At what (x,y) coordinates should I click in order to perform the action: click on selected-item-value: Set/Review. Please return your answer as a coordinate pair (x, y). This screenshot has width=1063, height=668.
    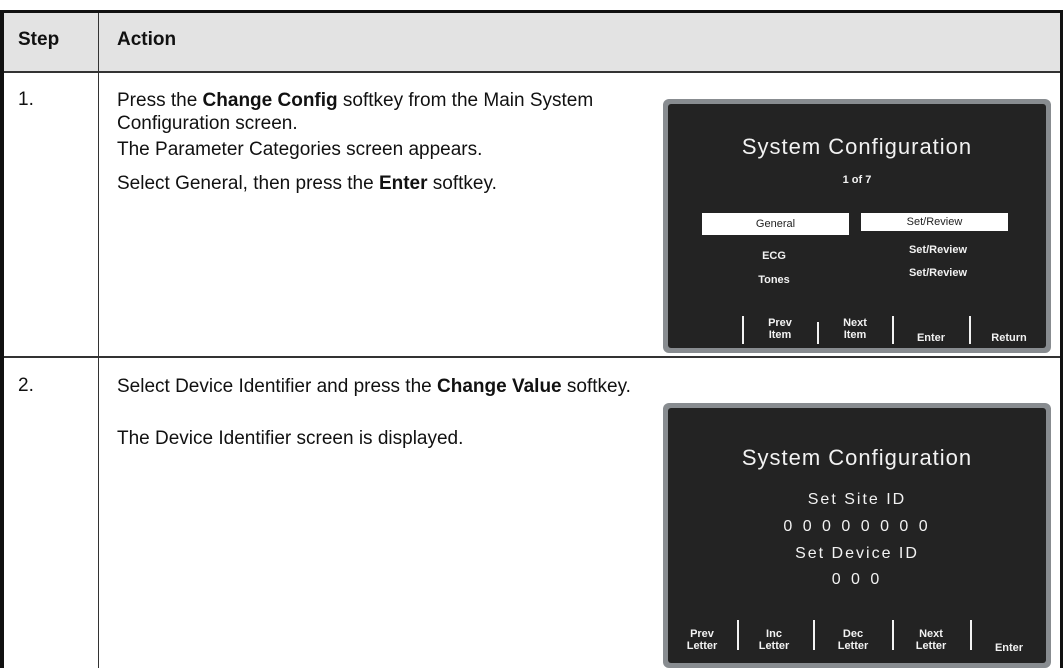
    Looking at the image, I should click on (934, 222).